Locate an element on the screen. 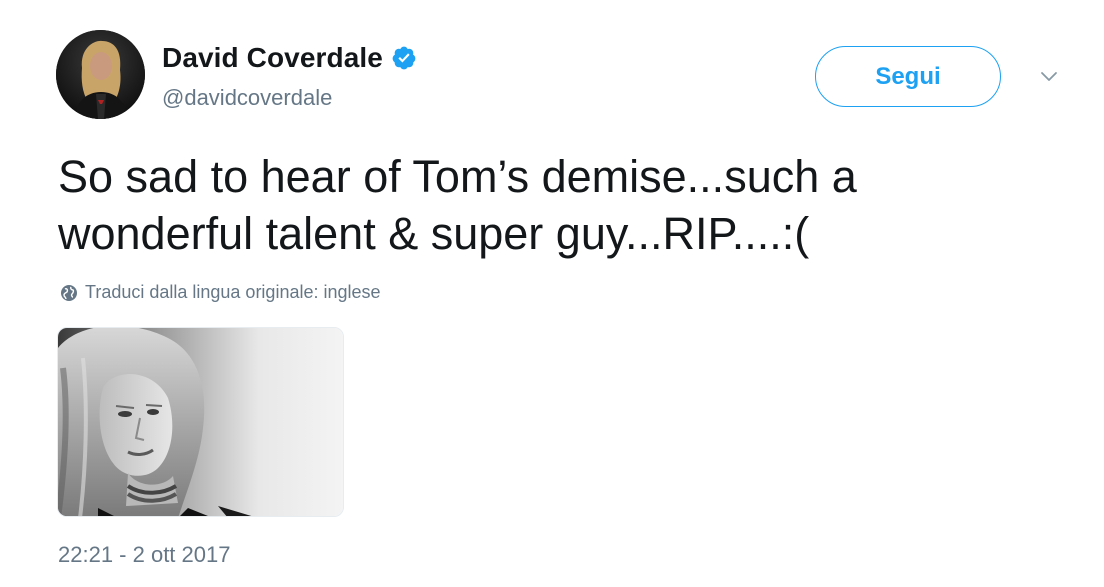 Image resolution: width=1104 pixels, height=587 pixels. author-avatar is located at coordinates (100, 74).